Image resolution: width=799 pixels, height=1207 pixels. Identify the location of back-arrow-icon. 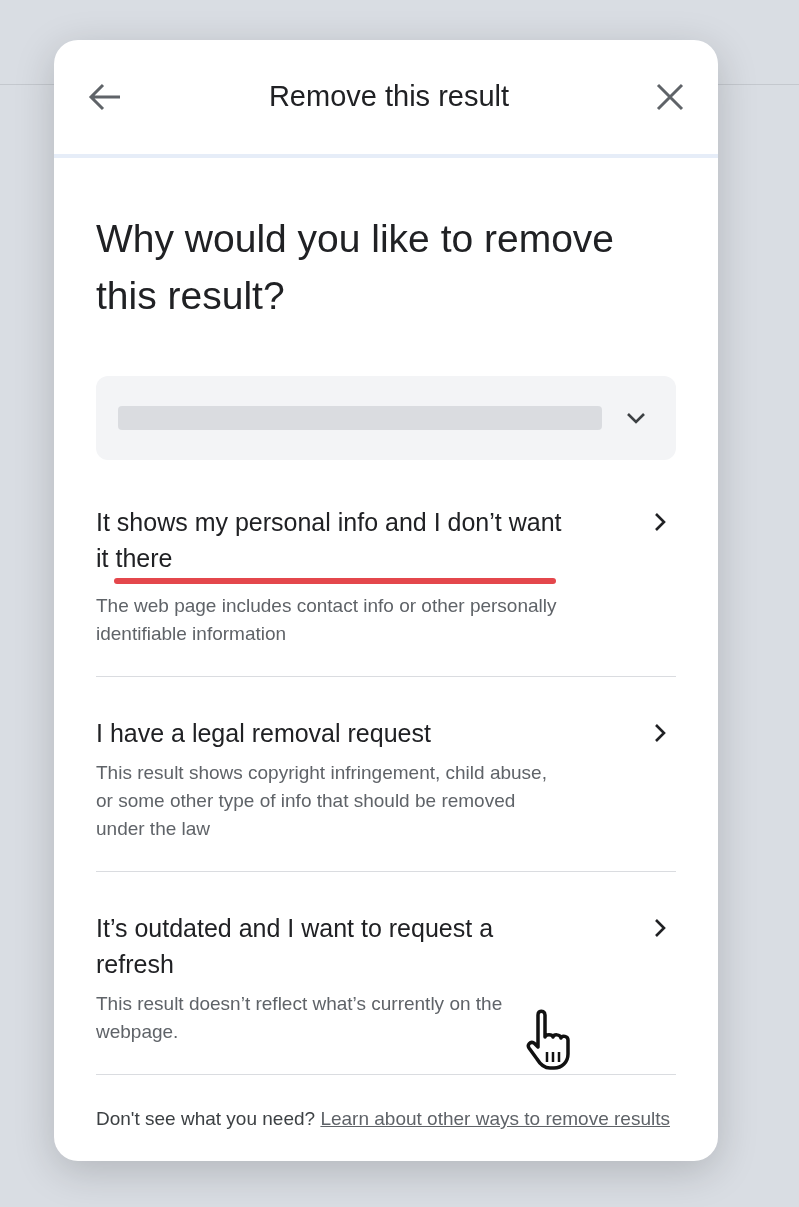
(105, 97).